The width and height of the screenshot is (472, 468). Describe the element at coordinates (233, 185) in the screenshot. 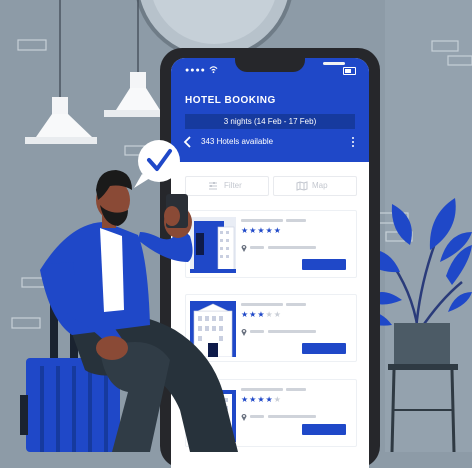

I see `filter-label: Filter` at that location.